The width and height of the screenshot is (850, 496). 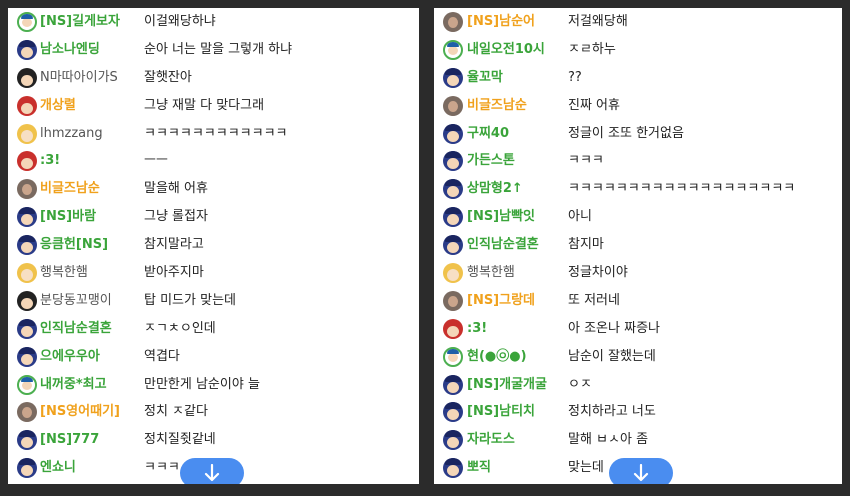 I want to click on chat-message-row: [NS]남티치 정치하라고 너도, so click(x=638, y=412).